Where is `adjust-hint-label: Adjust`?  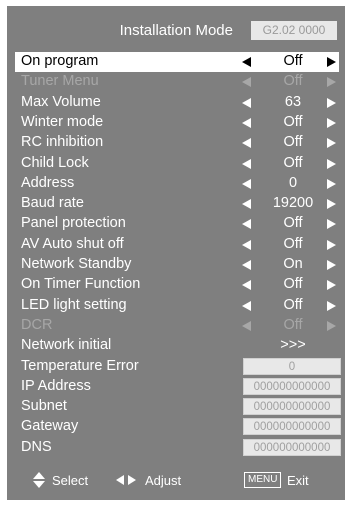 adjust-hint-label: Adjust is located at coordinates (163, 480).